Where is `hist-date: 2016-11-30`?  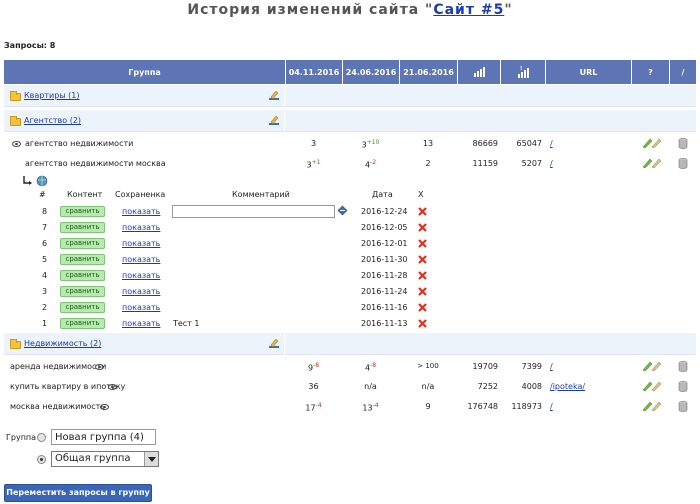 hist-date: 2016-11-30 is located at coordinates (384, 259).